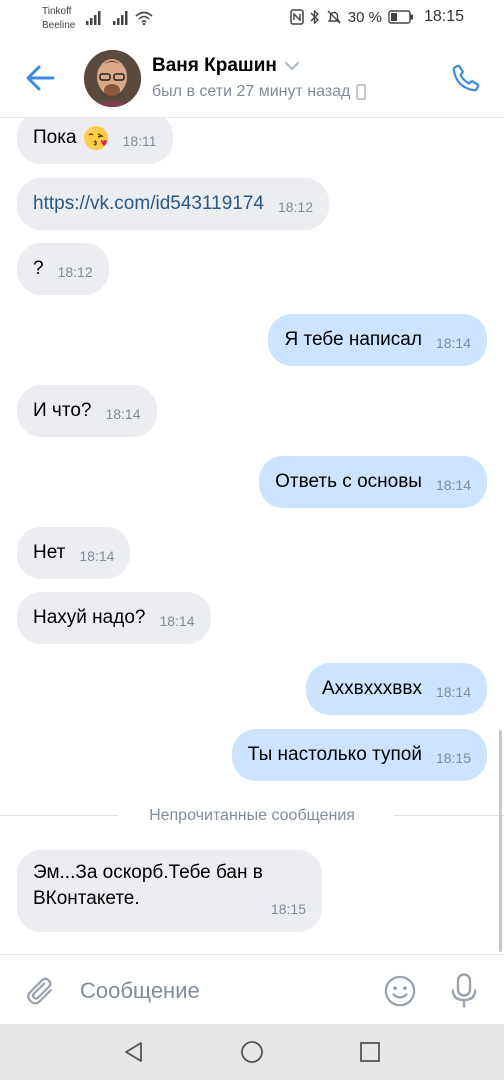  I want to click on carrier-1: Tinkoff, so click(57, 11).